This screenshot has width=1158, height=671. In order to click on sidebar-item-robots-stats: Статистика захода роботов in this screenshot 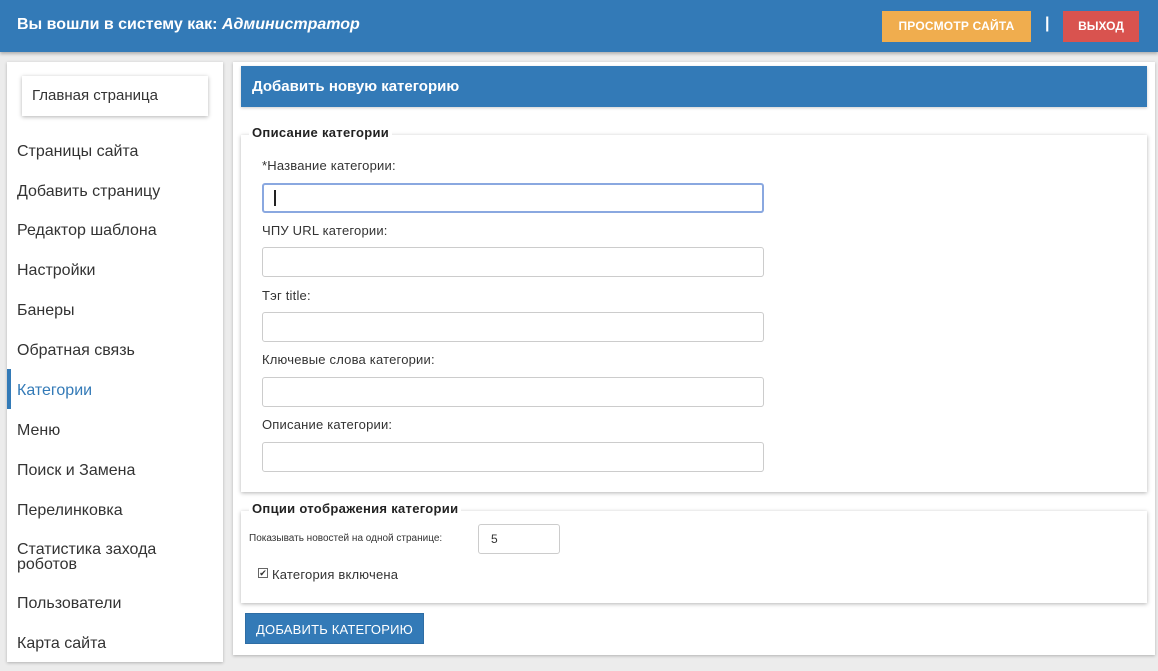, I will do `click(102, 557)`.